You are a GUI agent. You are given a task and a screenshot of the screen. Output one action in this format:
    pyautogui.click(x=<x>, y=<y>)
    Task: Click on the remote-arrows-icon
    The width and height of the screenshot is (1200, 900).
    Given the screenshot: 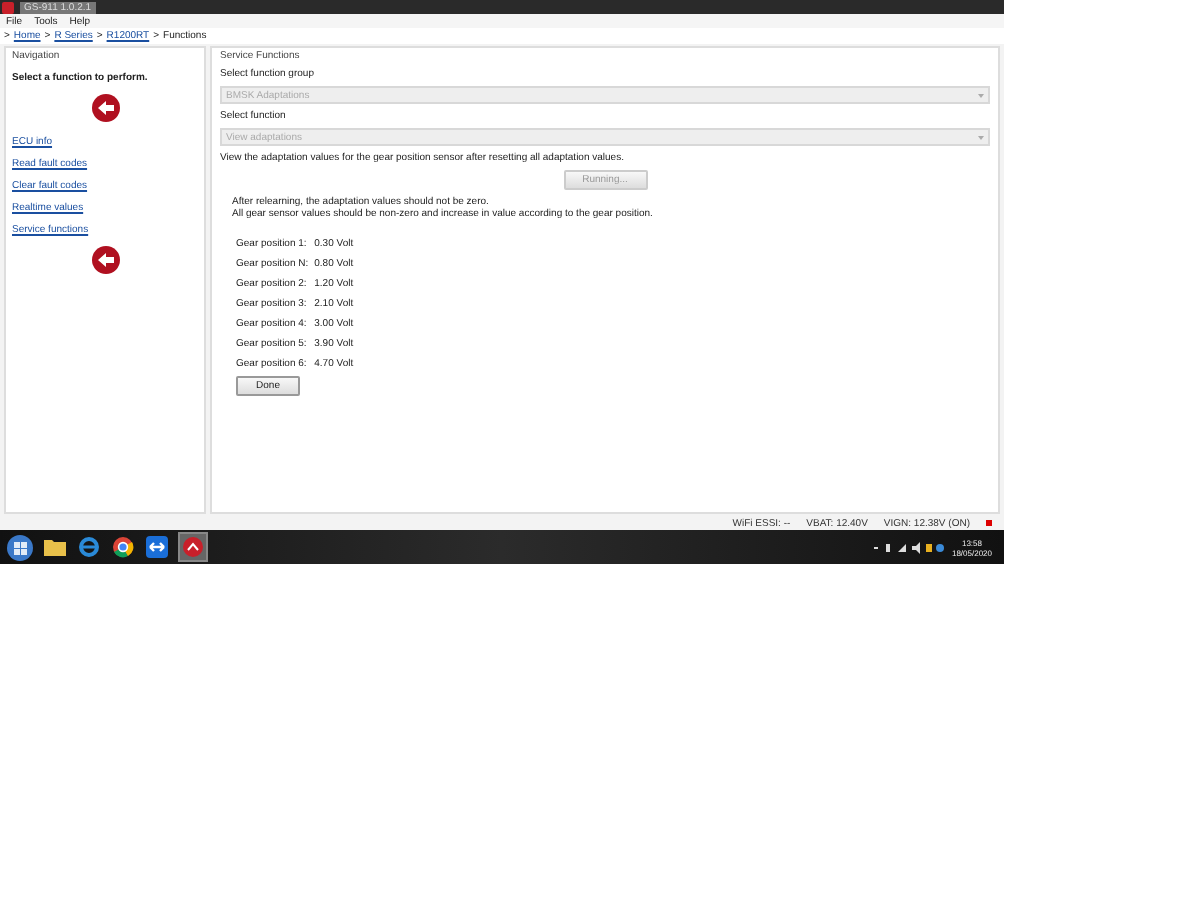 What is the action you would take?
    pyautogui.click(x=157, y=547)
    